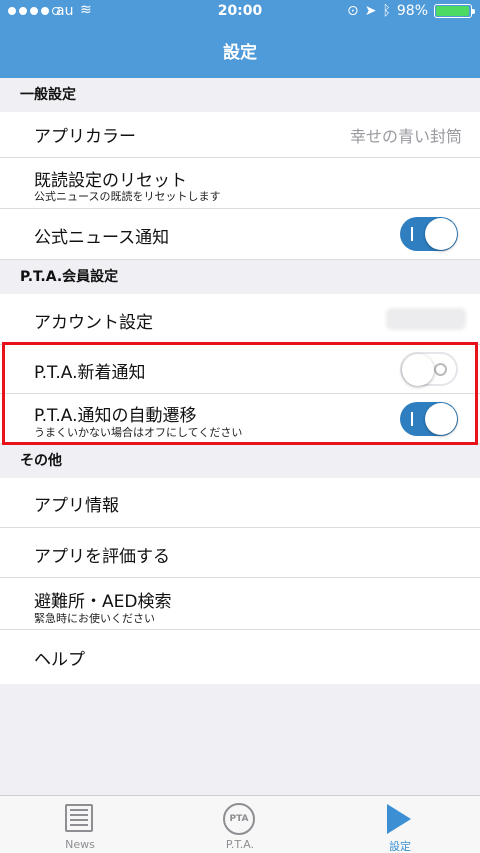 This screenshot has height=853, width=480. Describe the element at coordinates (127, 196) in the screenshot. I see `read-reset-subtitle: 公式ニュースの既読をリセットします` at that location.